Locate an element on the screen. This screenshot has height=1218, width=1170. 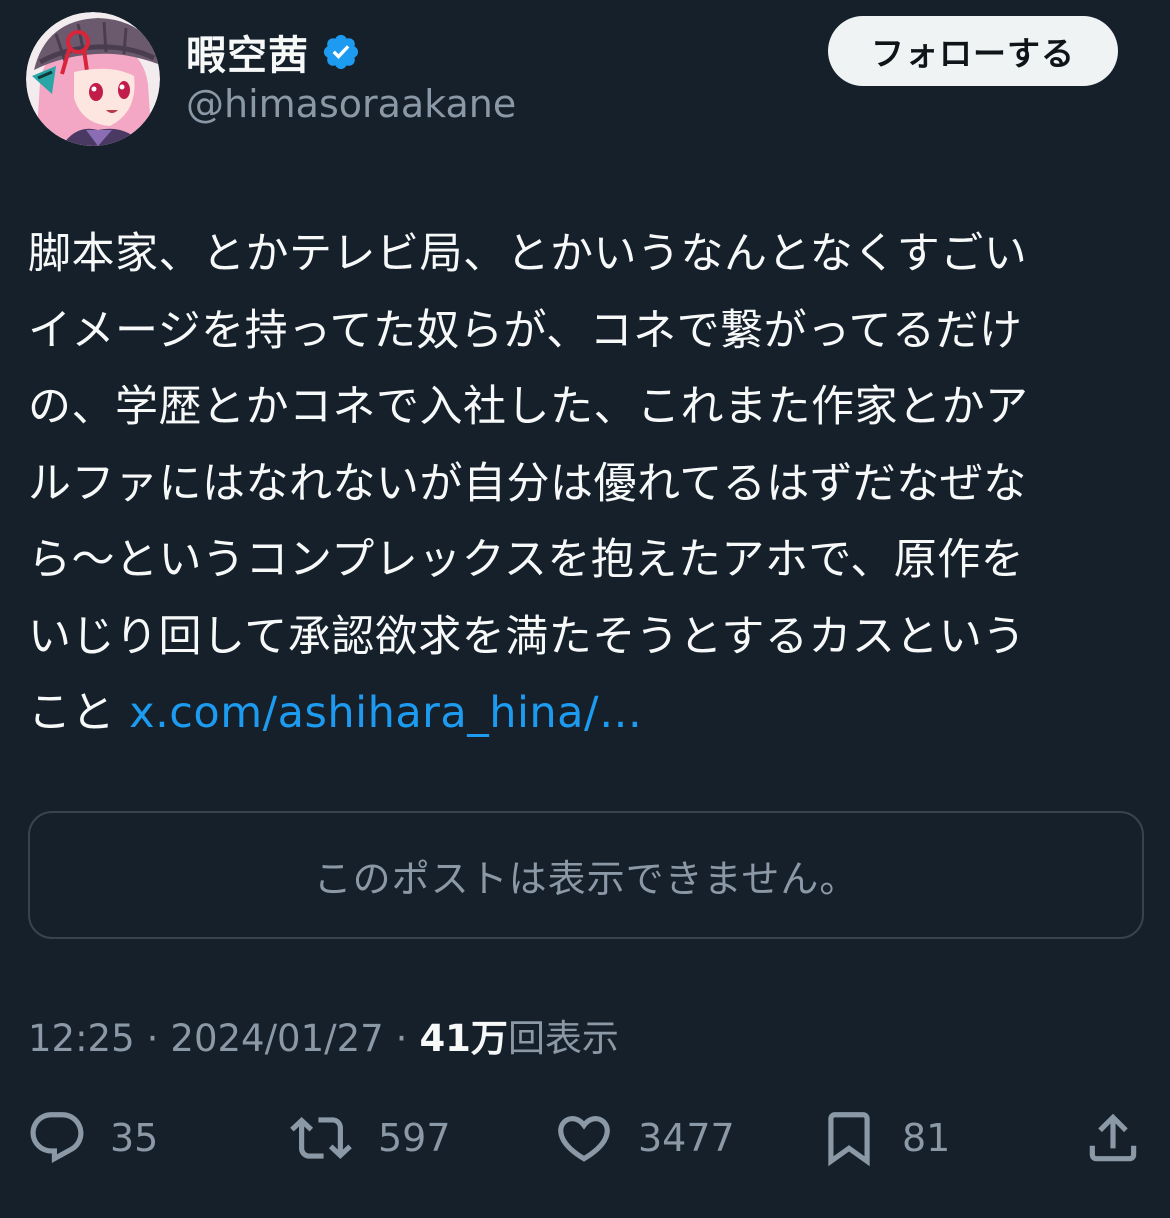
tweet-date: 2024/01/27 is located at coordinates (276, 1038).